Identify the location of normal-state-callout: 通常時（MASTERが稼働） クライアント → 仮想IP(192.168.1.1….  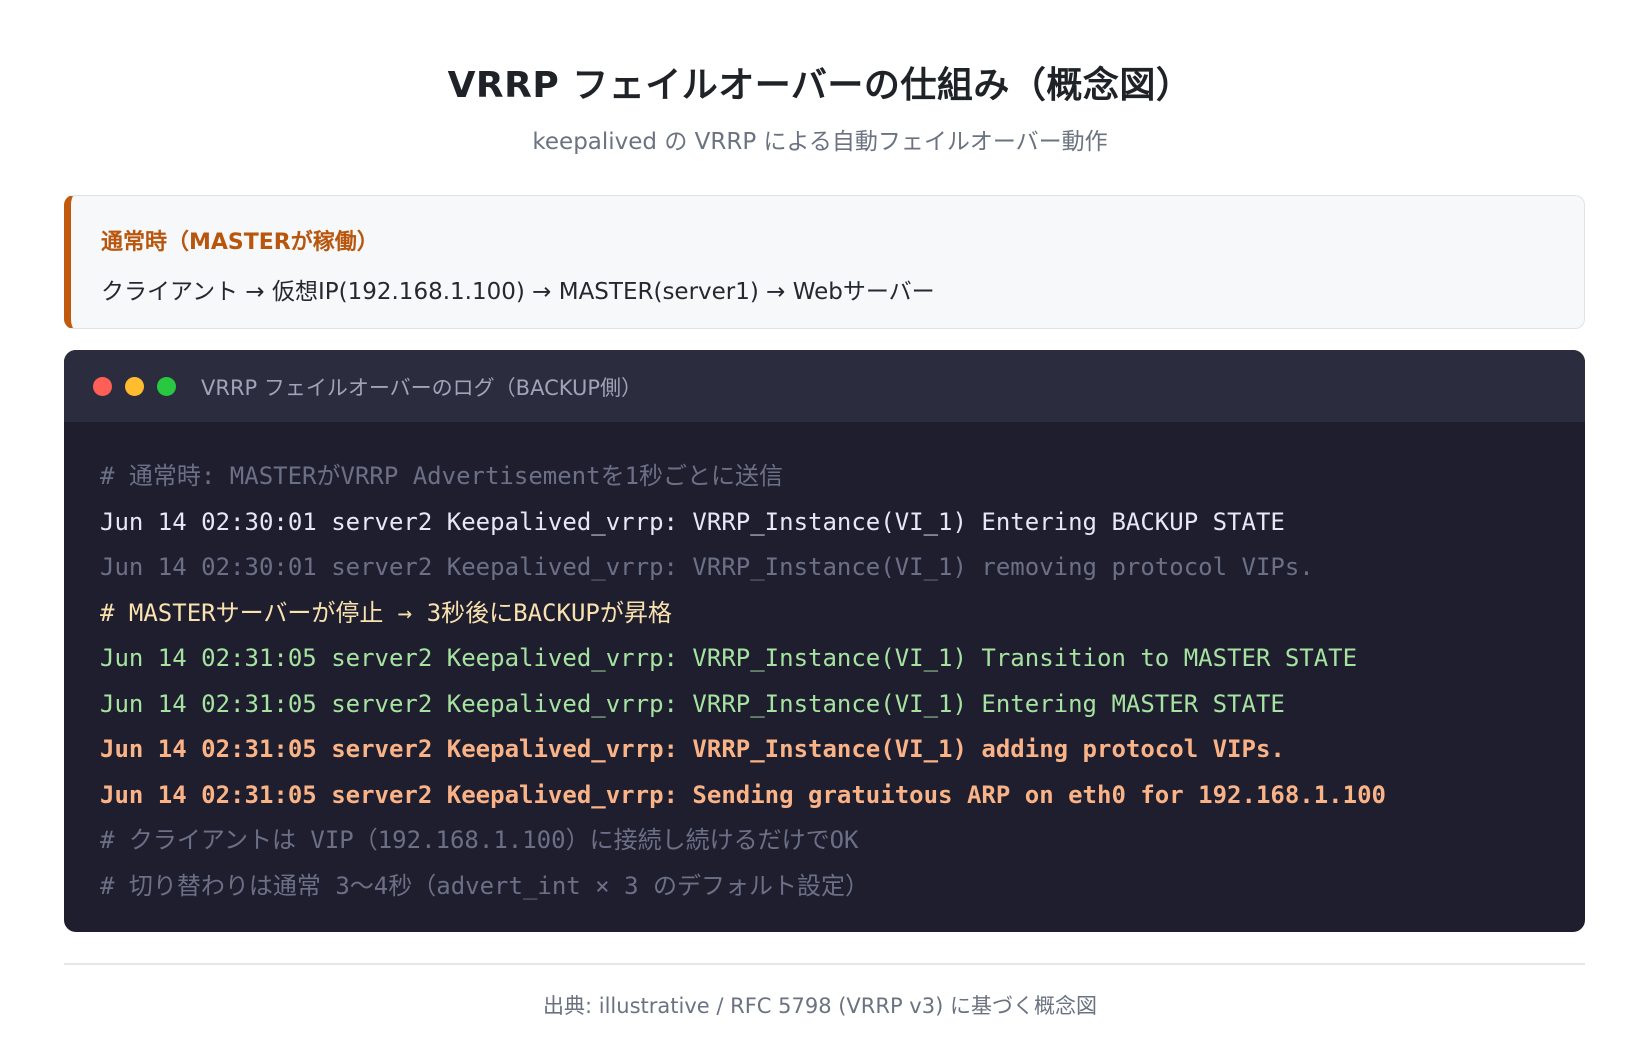
(824, 262).